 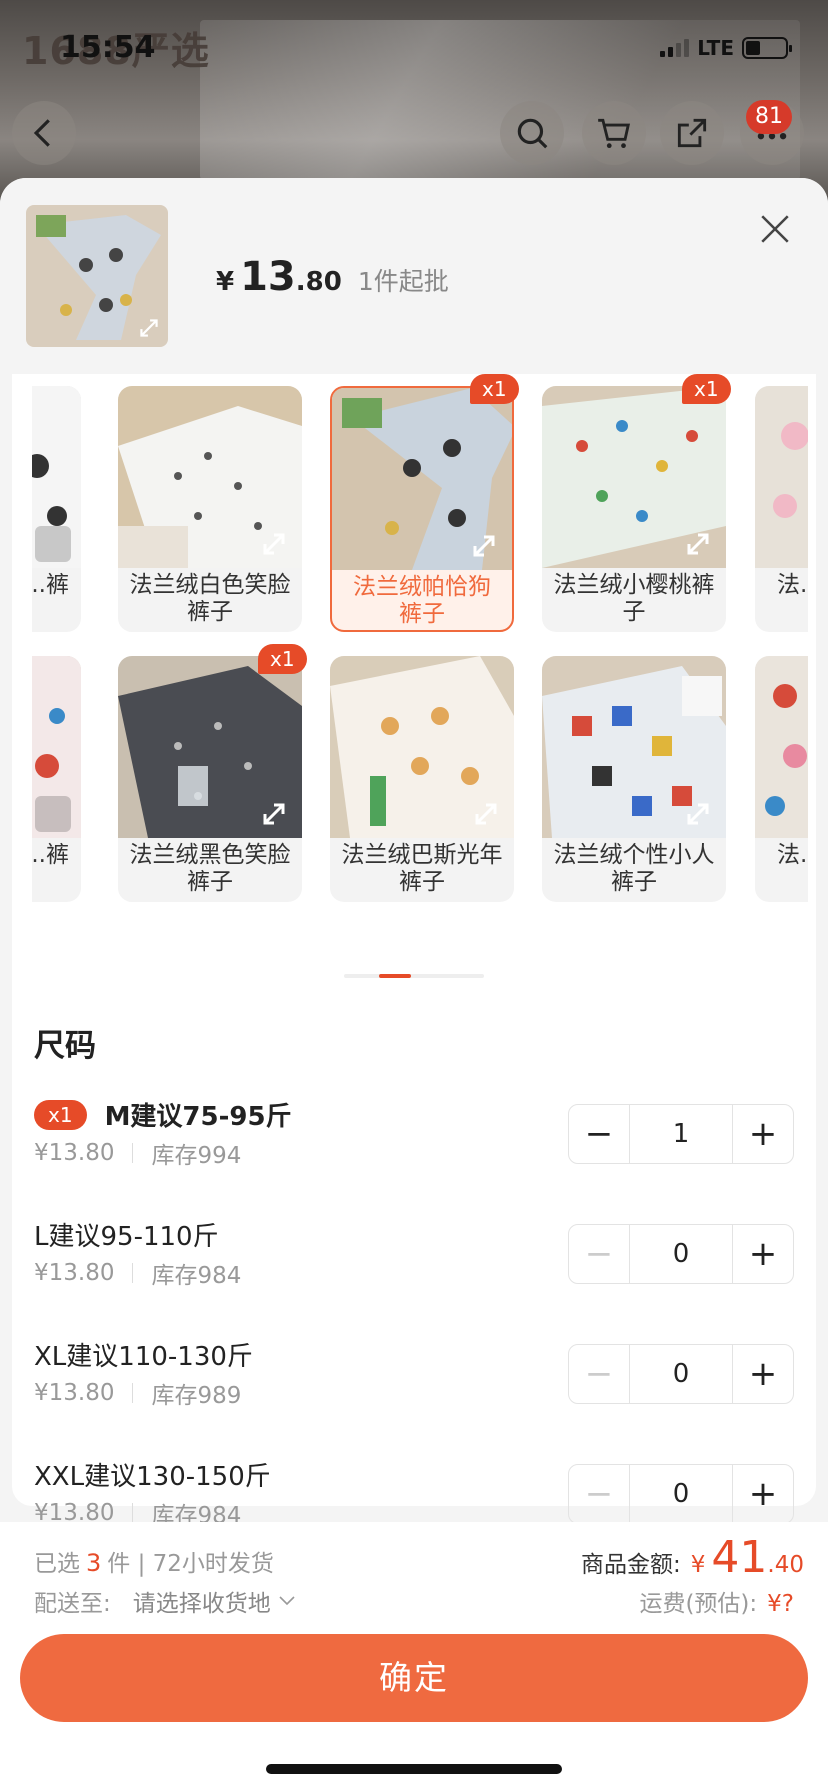 What do you see at coordinates (422, 600) in the screenshot?
I see `variant-label: 法兰绒帕恰狗裤子` at bounding box center [422, 600].